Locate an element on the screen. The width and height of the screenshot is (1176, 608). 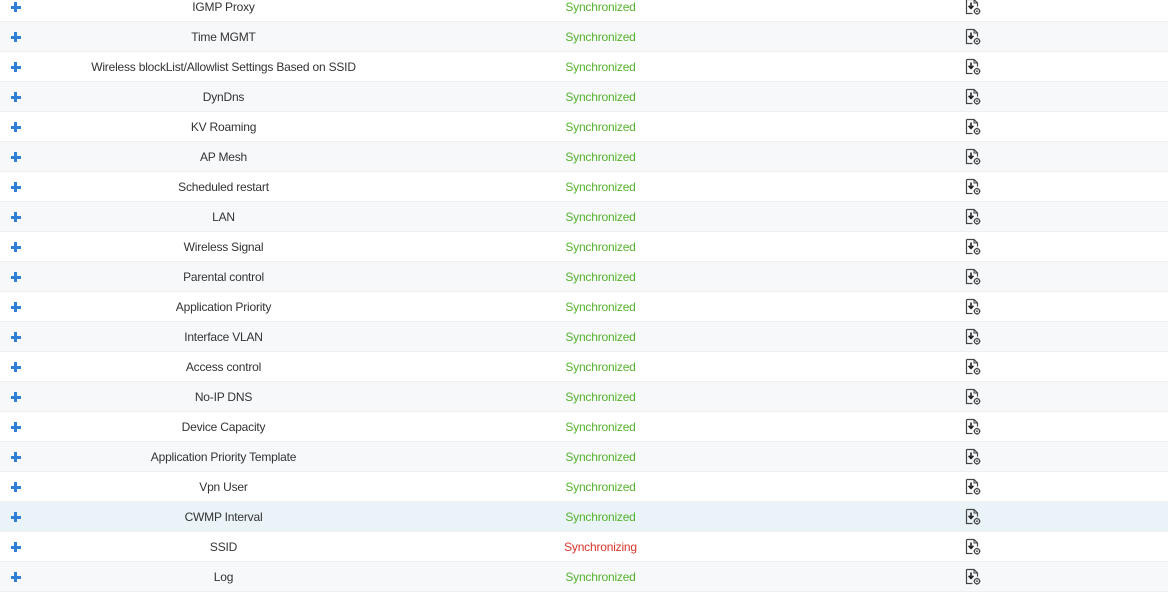
config-item-name: Application Priority Template is located at coordinates (223, 457).